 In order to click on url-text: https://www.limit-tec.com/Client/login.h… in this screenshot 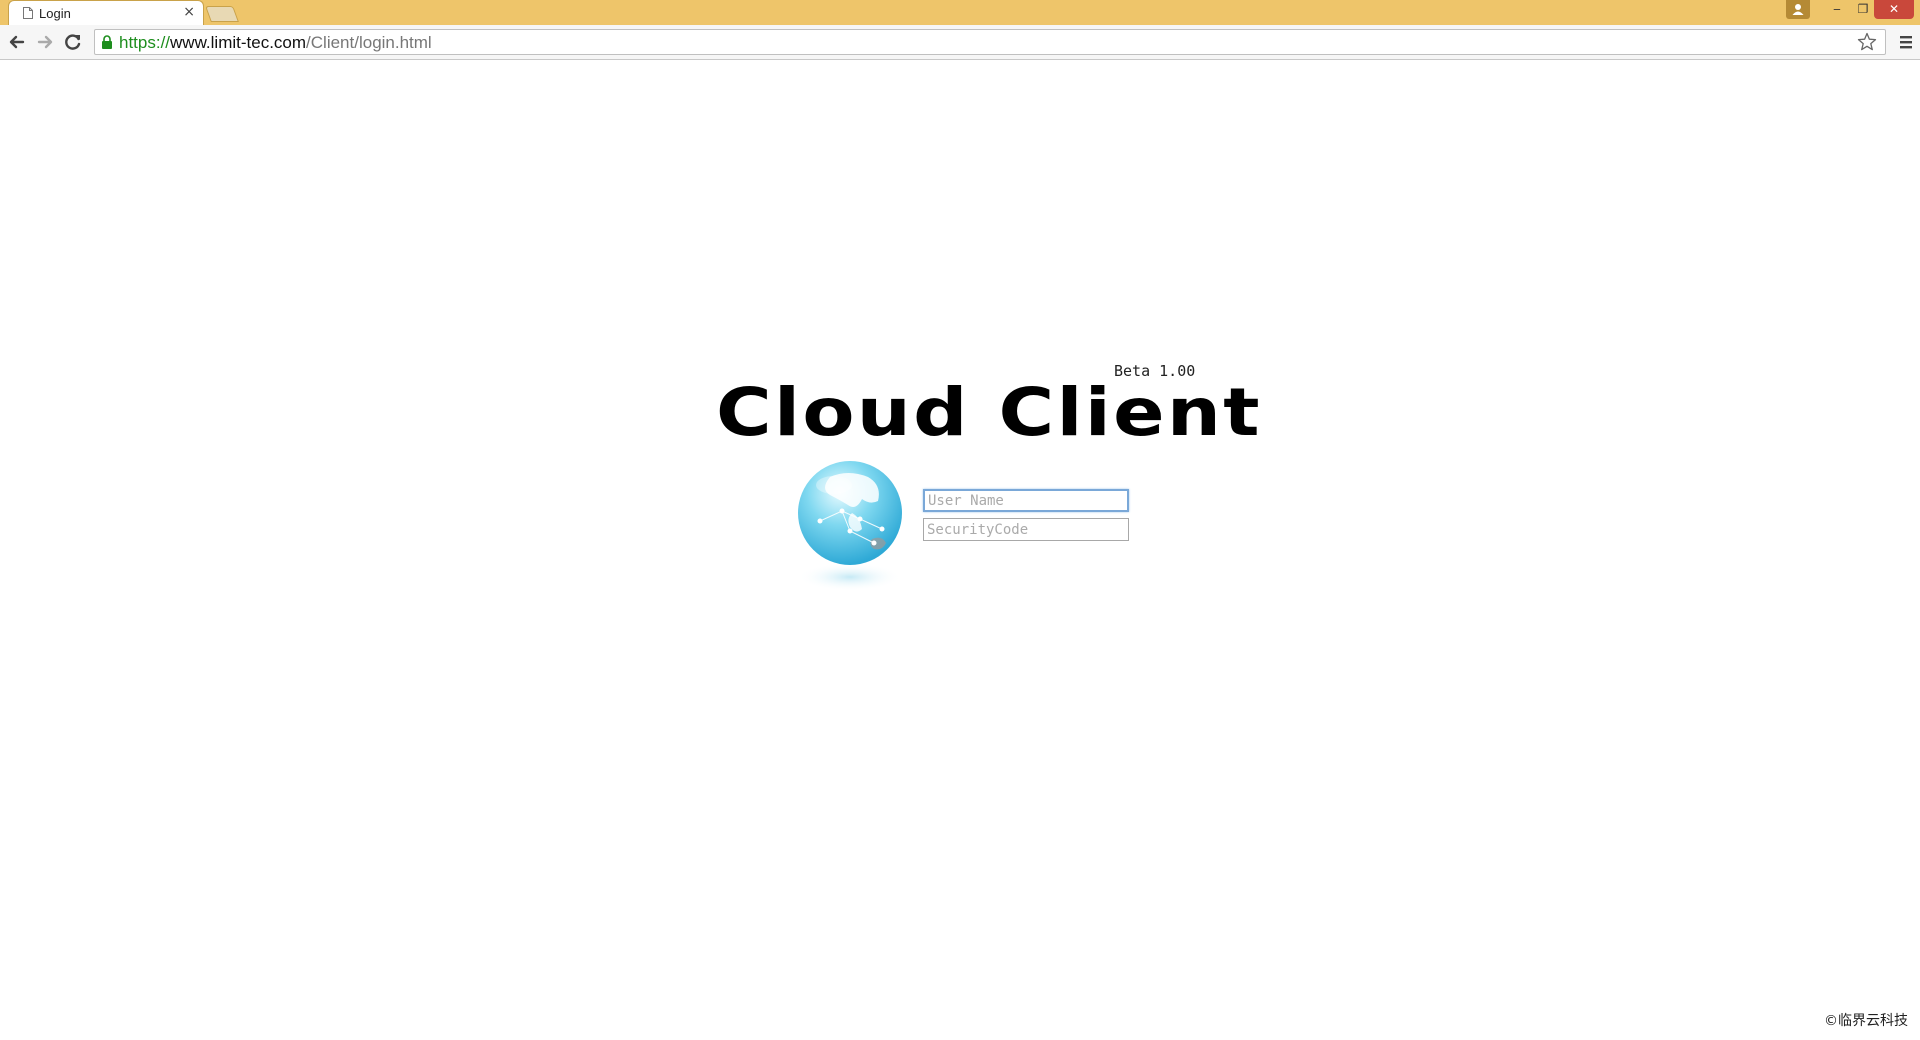, I will do `click(275, 43)`.